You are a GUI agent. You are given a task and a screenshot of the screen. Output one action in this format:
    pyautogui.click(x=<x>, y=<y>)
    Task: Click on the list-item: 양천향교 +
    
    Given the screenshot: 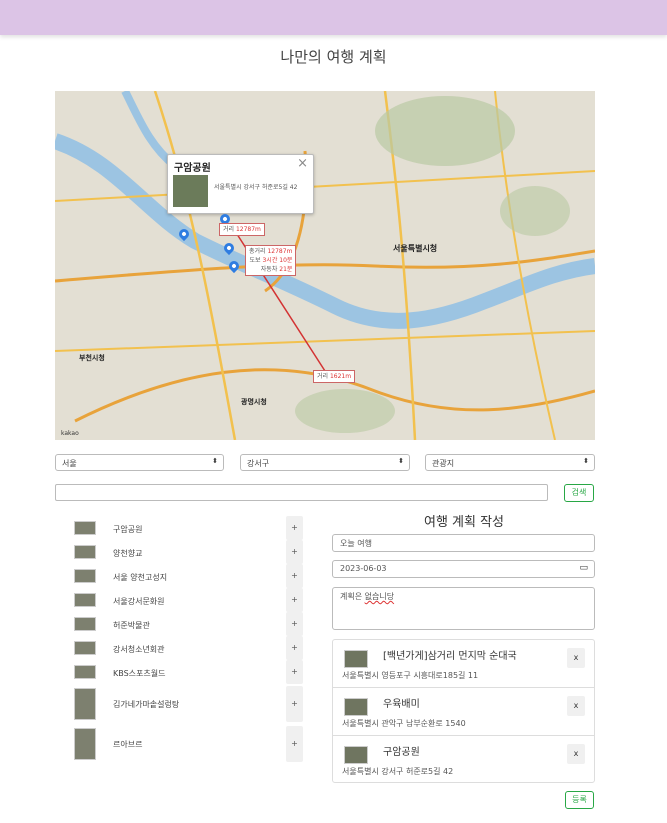 What is the action you would take?
    pyautogui.click(x=188, y=552)
    